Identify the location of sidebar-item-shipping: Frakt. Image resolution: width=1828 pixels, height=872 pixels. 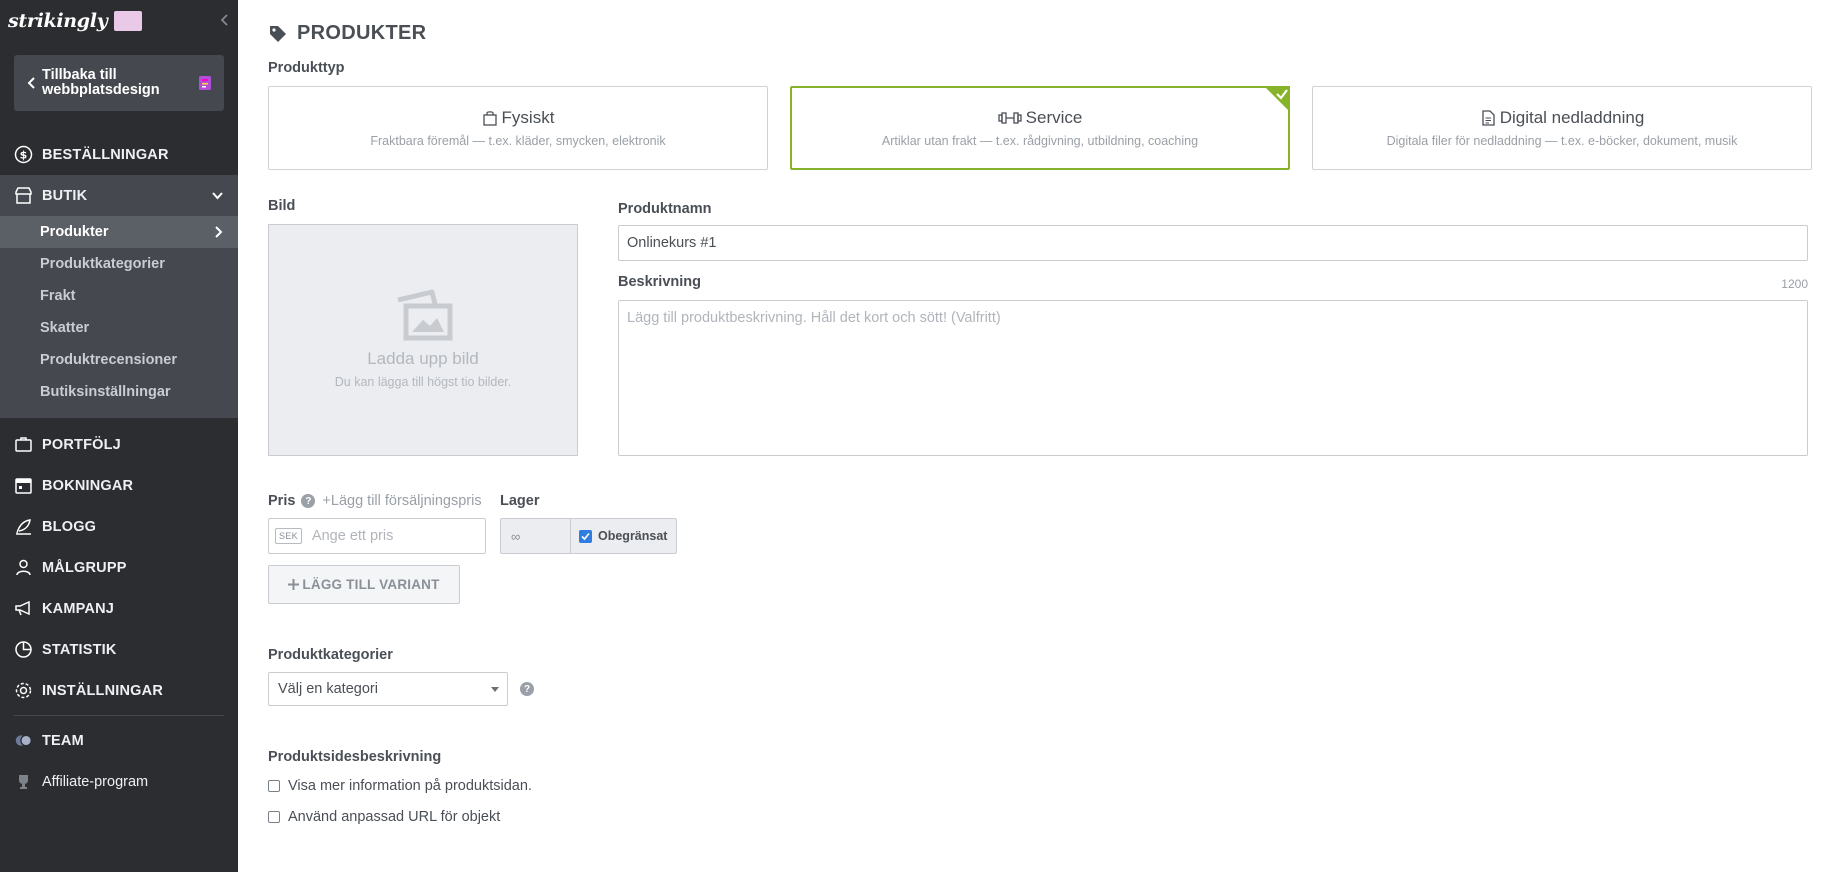
(119, 296).